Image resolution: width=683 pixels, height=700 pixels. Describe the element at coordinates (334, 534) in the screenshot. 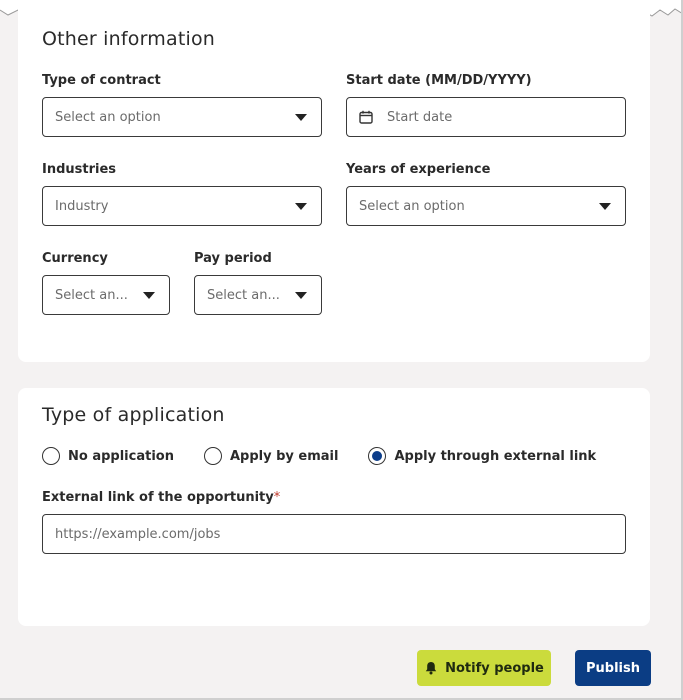

I see `external-link-input: https://example.com/jobs` at that location.